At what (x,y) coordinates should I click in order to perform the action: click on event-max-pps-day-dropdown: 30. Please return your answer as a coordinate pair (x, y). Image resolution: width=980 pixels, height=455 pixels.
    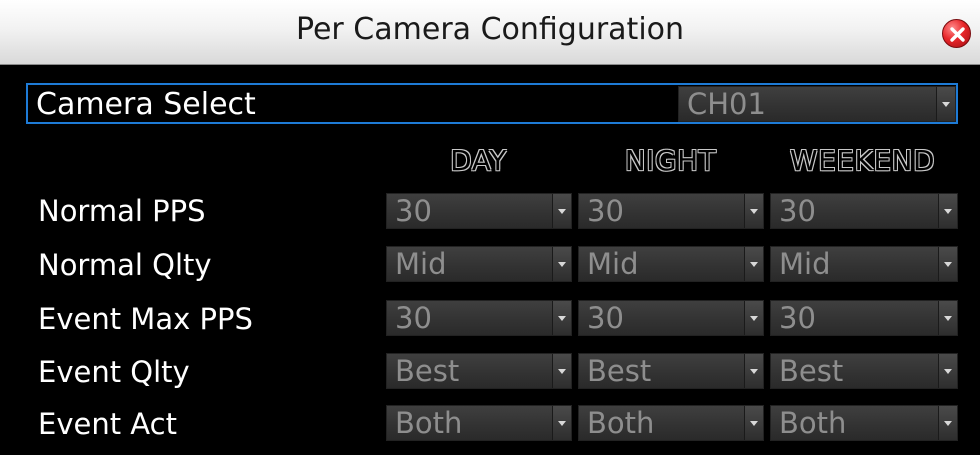
    Looking at the image, I should click on (479, 318).